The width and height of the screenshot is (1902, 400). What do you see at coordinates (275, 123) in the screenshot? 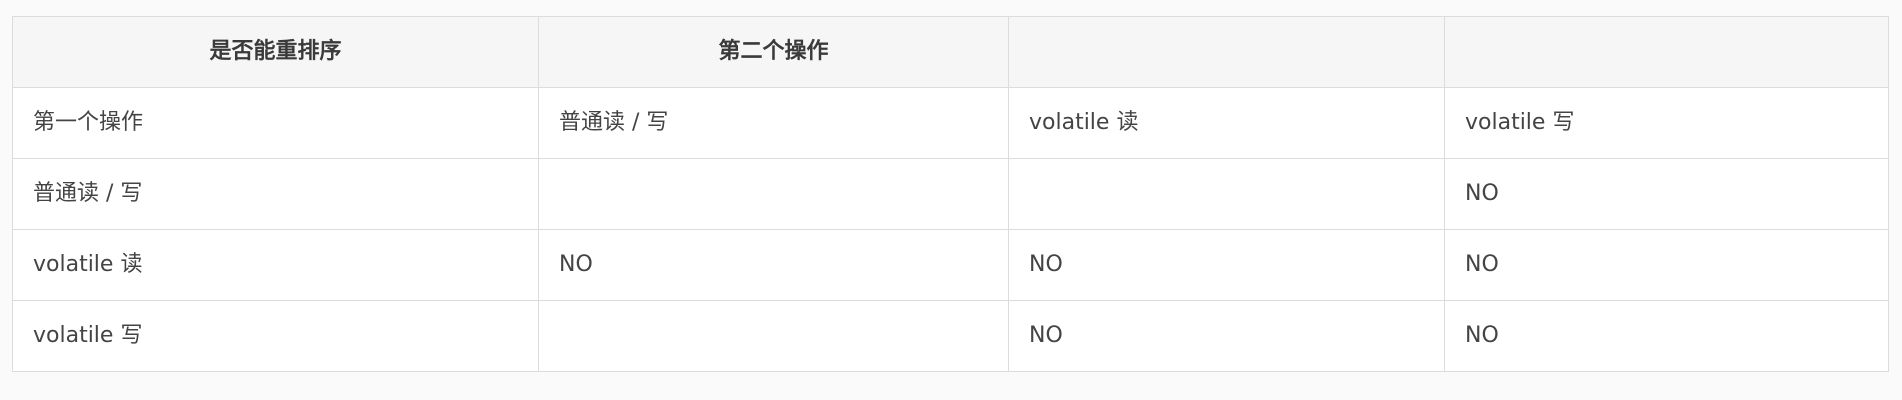
I see `table-cell: 第一个操作` at bounding box center [275, 123].